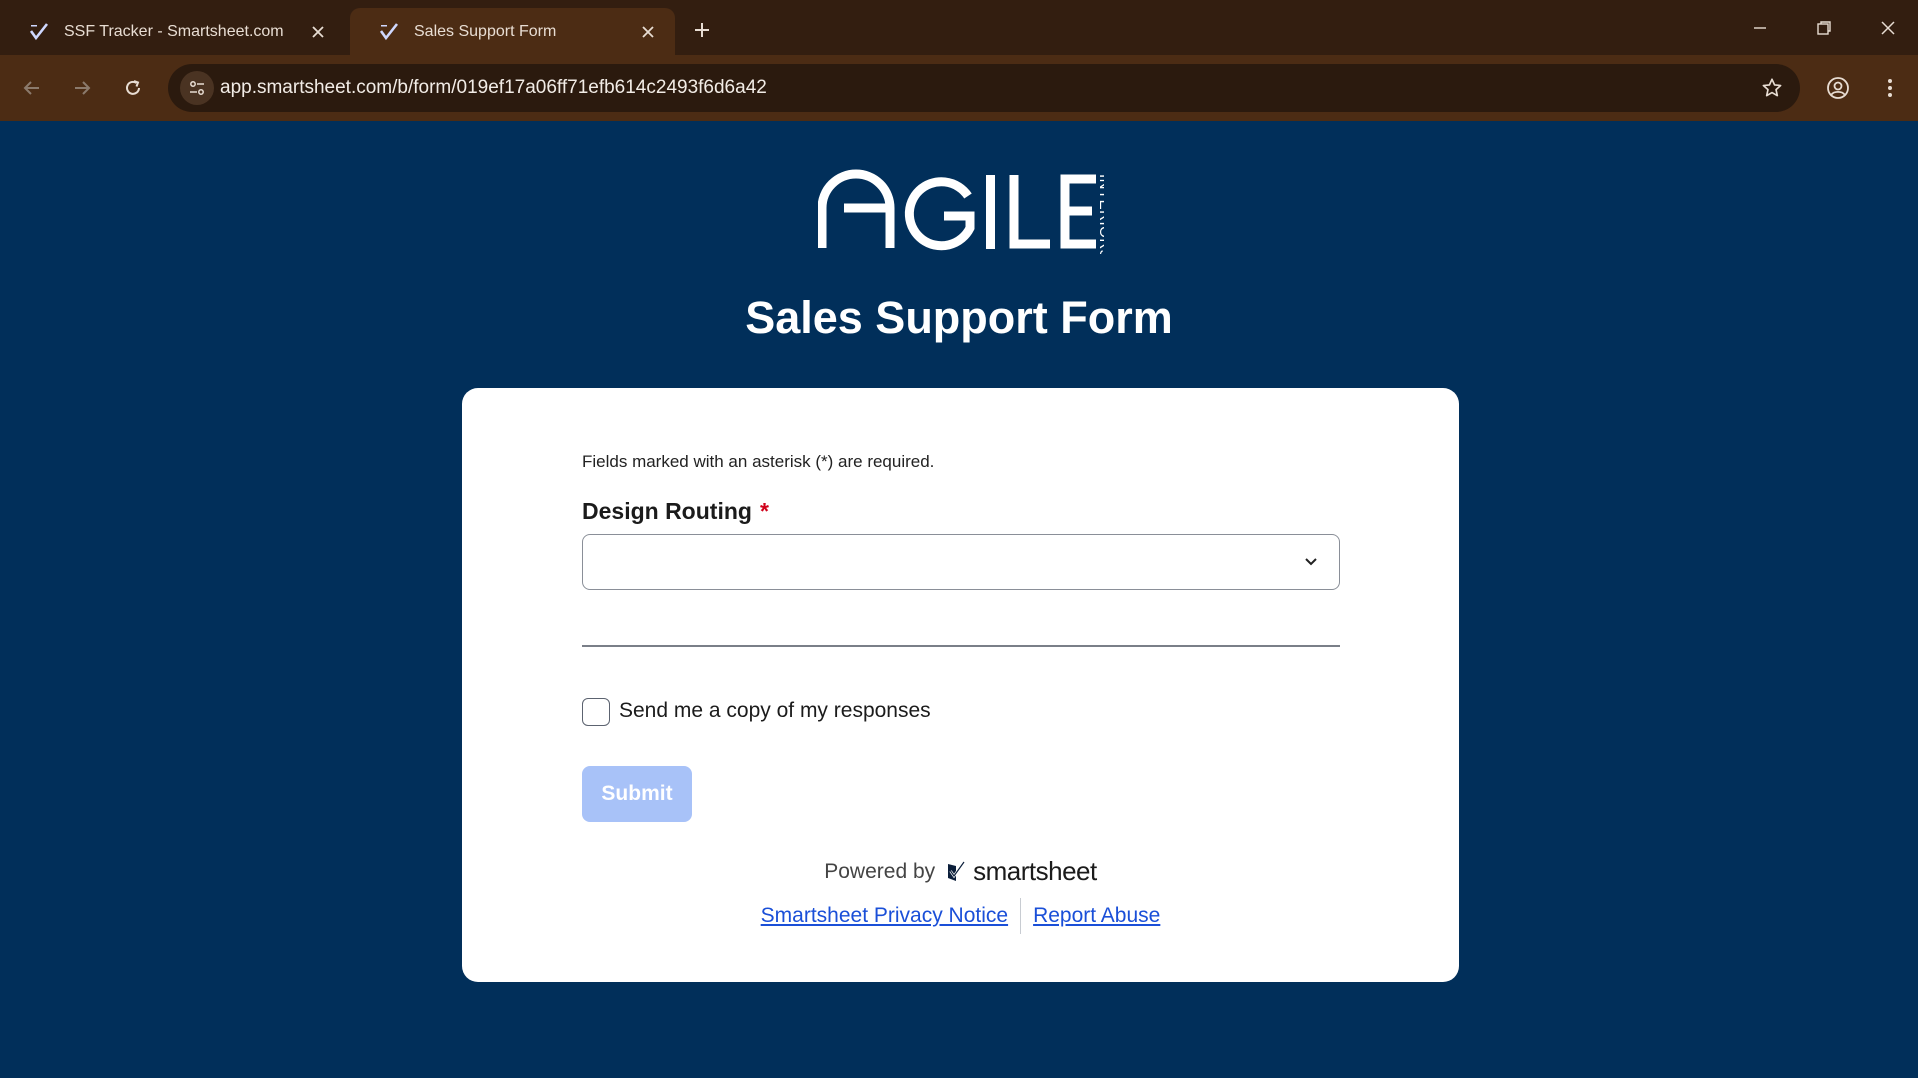  I want to click on tab-sales-support-form: Sales Support Form, so click(512, 31).